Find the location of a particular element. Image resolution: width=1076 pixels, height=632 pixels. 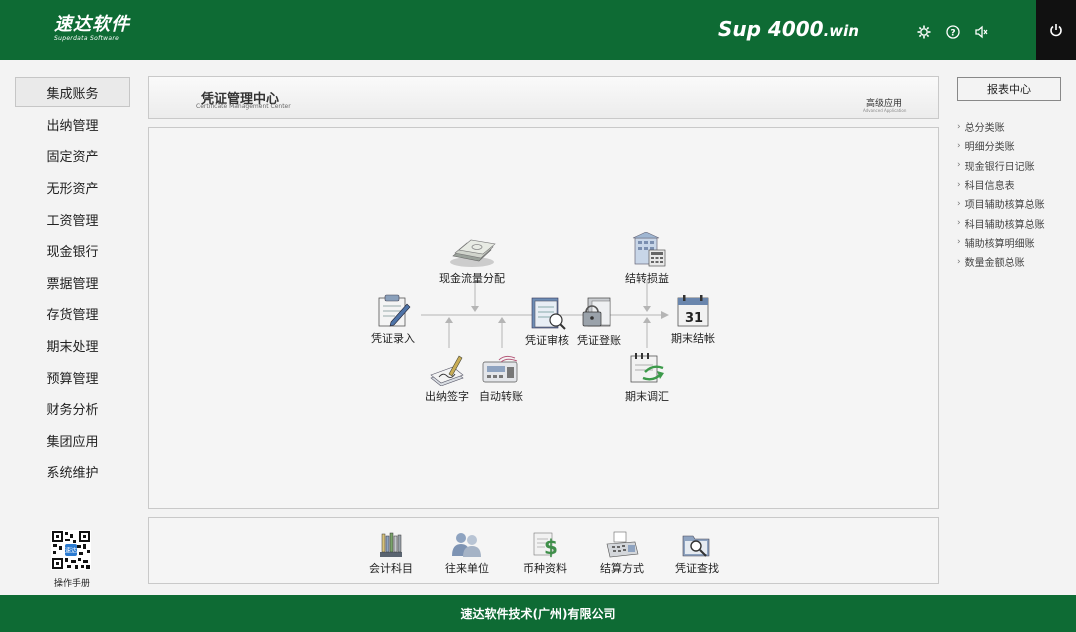

sidebar-item-budget: 预算管理 is located at coordinates (72, 377).